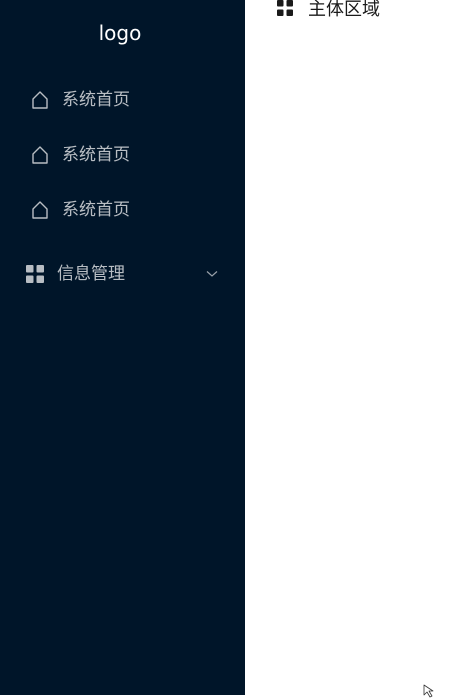 The width and height of the screenshot is (454, 698). What do you see at coordinates (212, 274) in the screenshot?
I see `chevron-down-icon` at bounding box center [212, 274].